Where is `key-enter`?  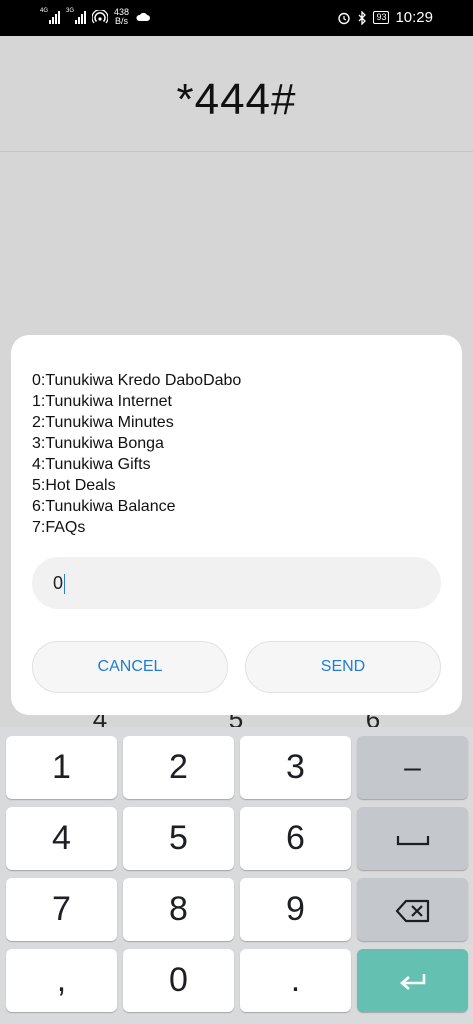
key-enter is located at coordinates (412, 980).